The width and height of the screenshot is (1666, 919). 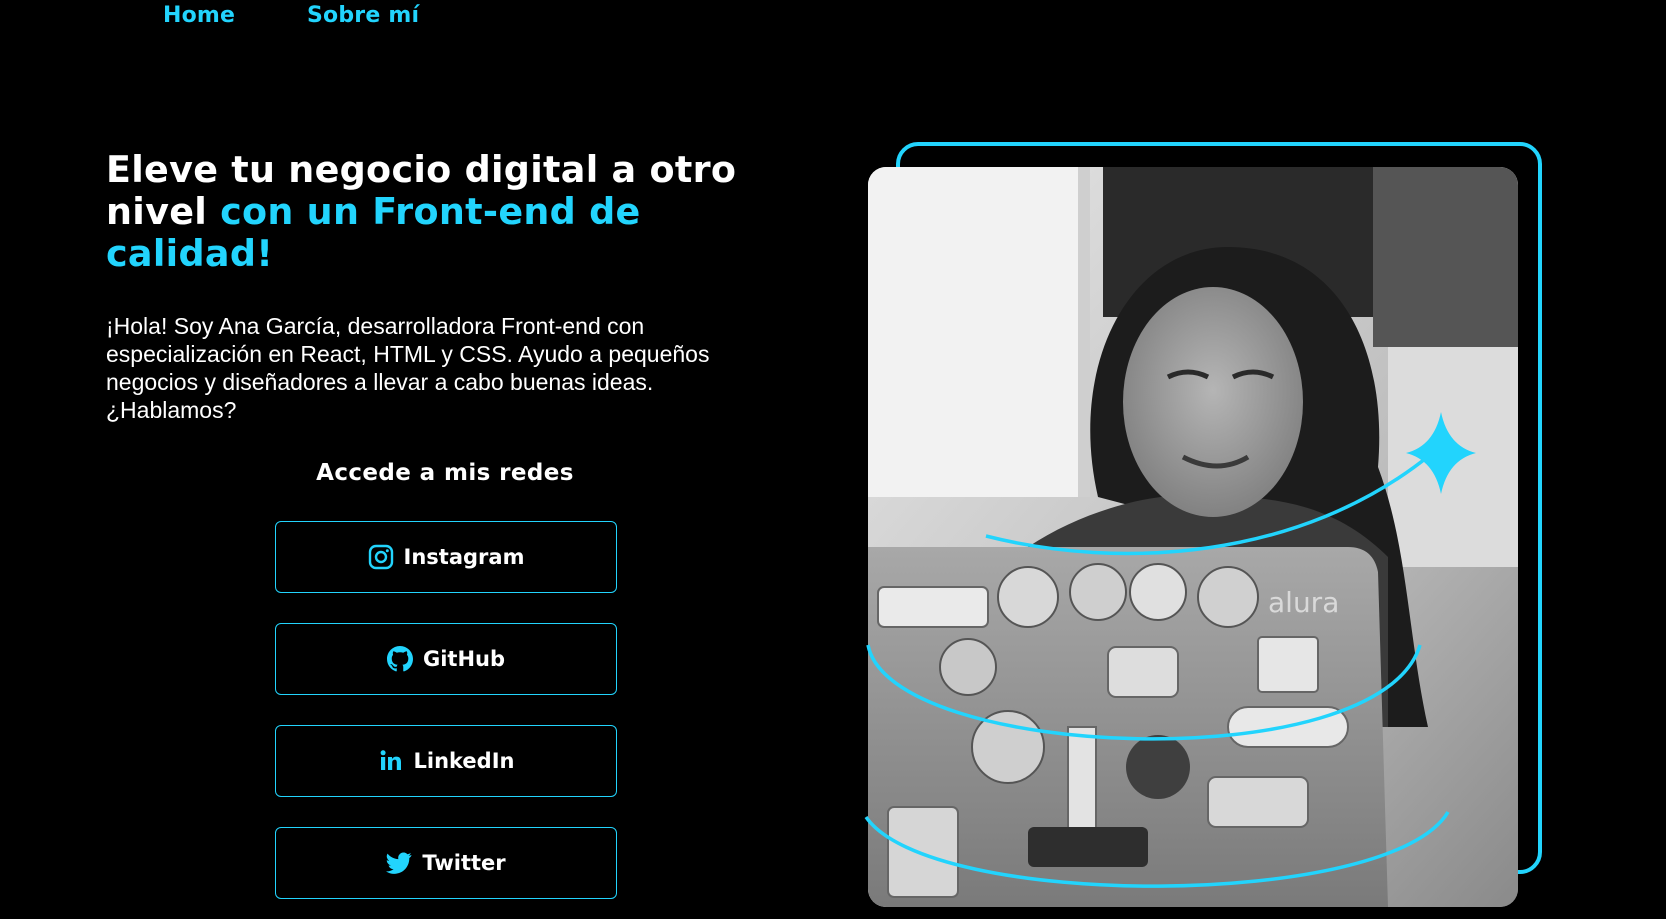 I want to click on github-label: GitHub, so click(x=464, y=659).